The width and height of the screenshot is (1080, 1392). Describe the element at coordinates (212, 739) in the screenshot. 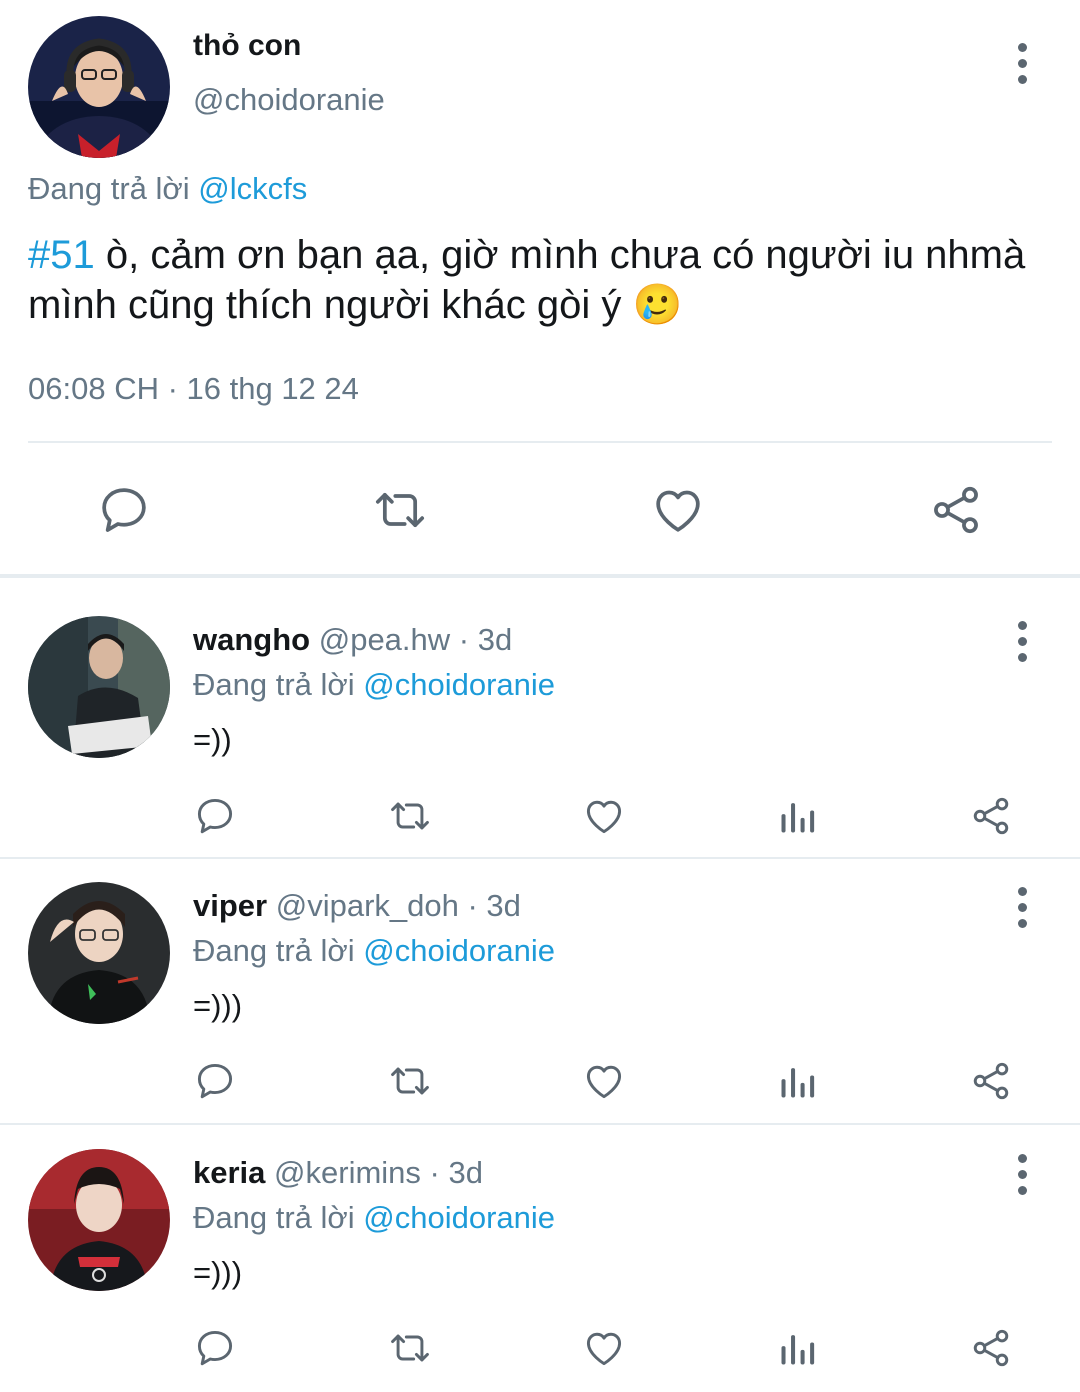

I see `reply-text: =))` at that location.